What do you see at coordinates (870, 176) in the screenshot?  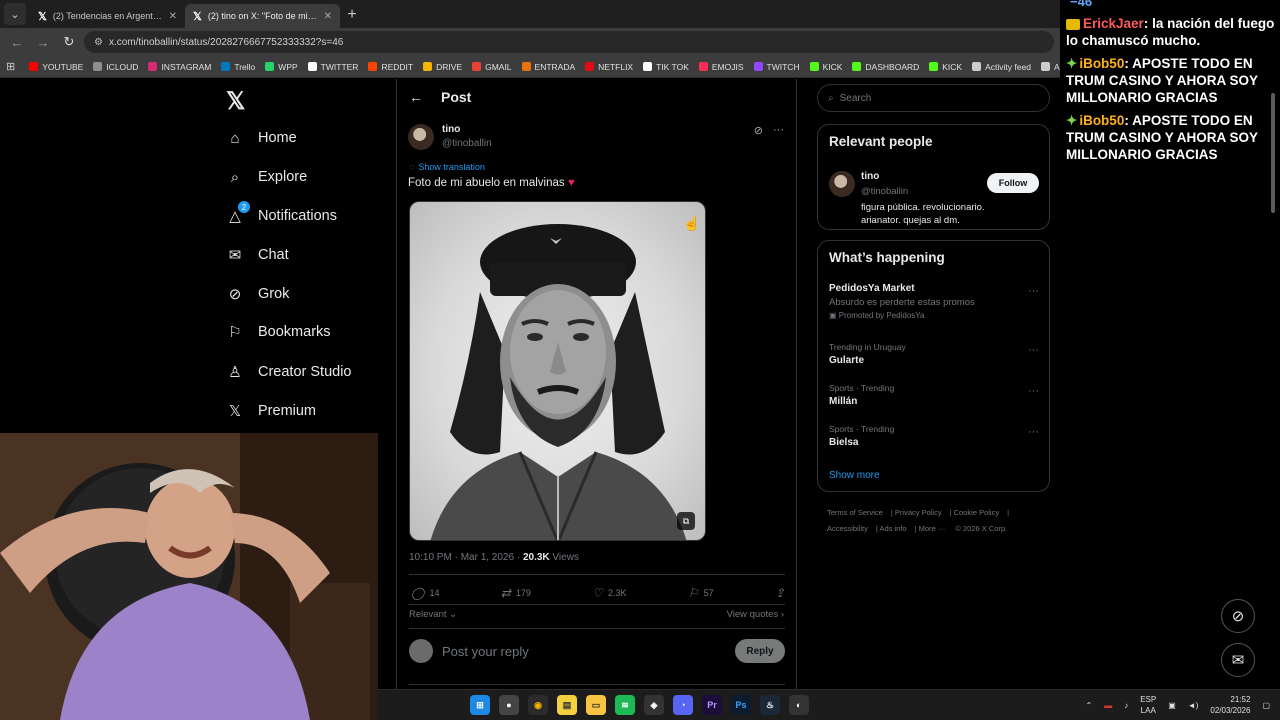 I see `person-name: tino` at bounding box center [870, 176].